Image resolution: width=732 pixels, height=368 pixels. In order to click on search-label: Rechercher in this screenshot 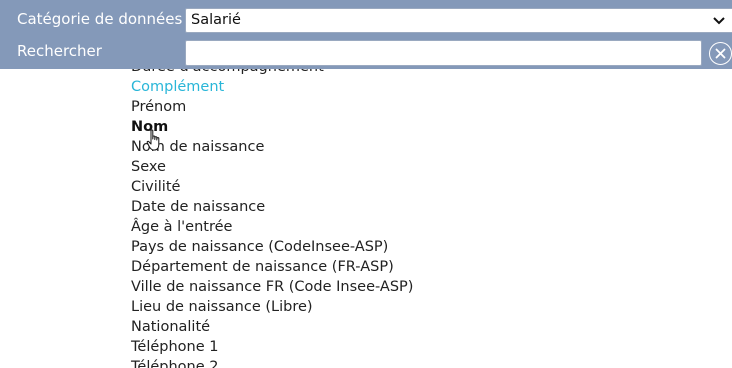, I will do `click(59, 51)`.